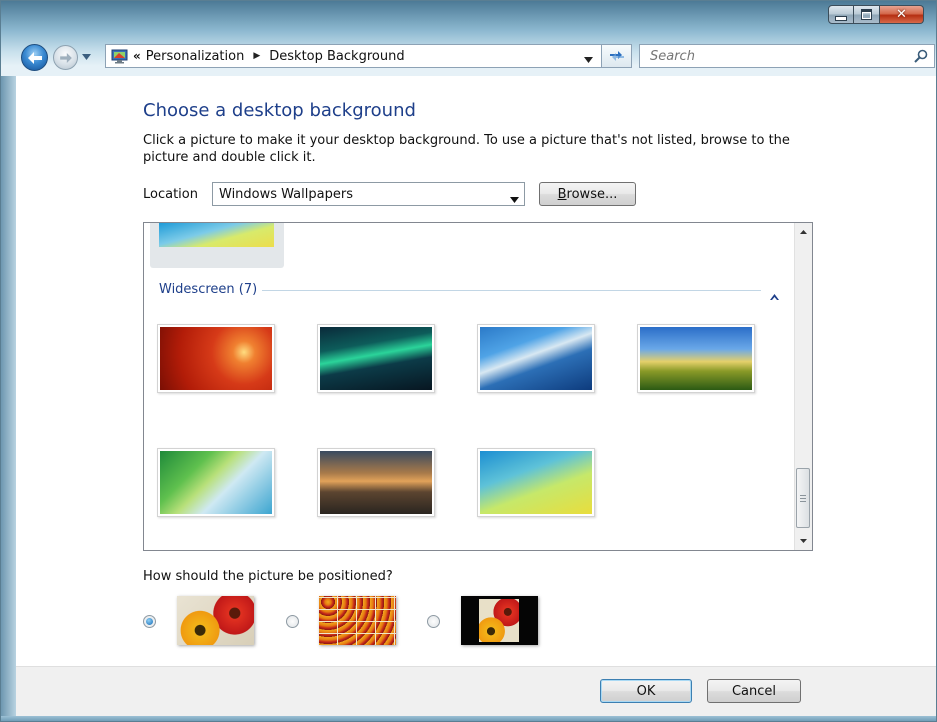 Image resolution: width=937 pixels, height=722 pixels. I want to click on refresh-button, so click(617, 56).